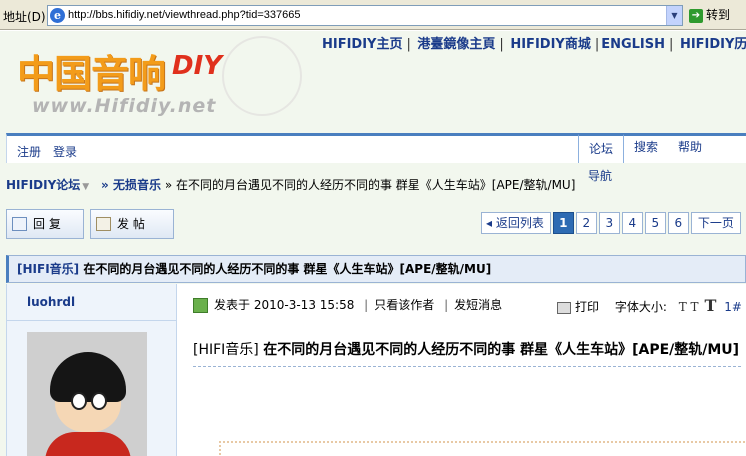 The height and width of the screenshot is (456, 746). What do you see at coordinates (601, 148) in the screenshot?
I see `tab-forum: 论坛` at bounding box center [601, 148].